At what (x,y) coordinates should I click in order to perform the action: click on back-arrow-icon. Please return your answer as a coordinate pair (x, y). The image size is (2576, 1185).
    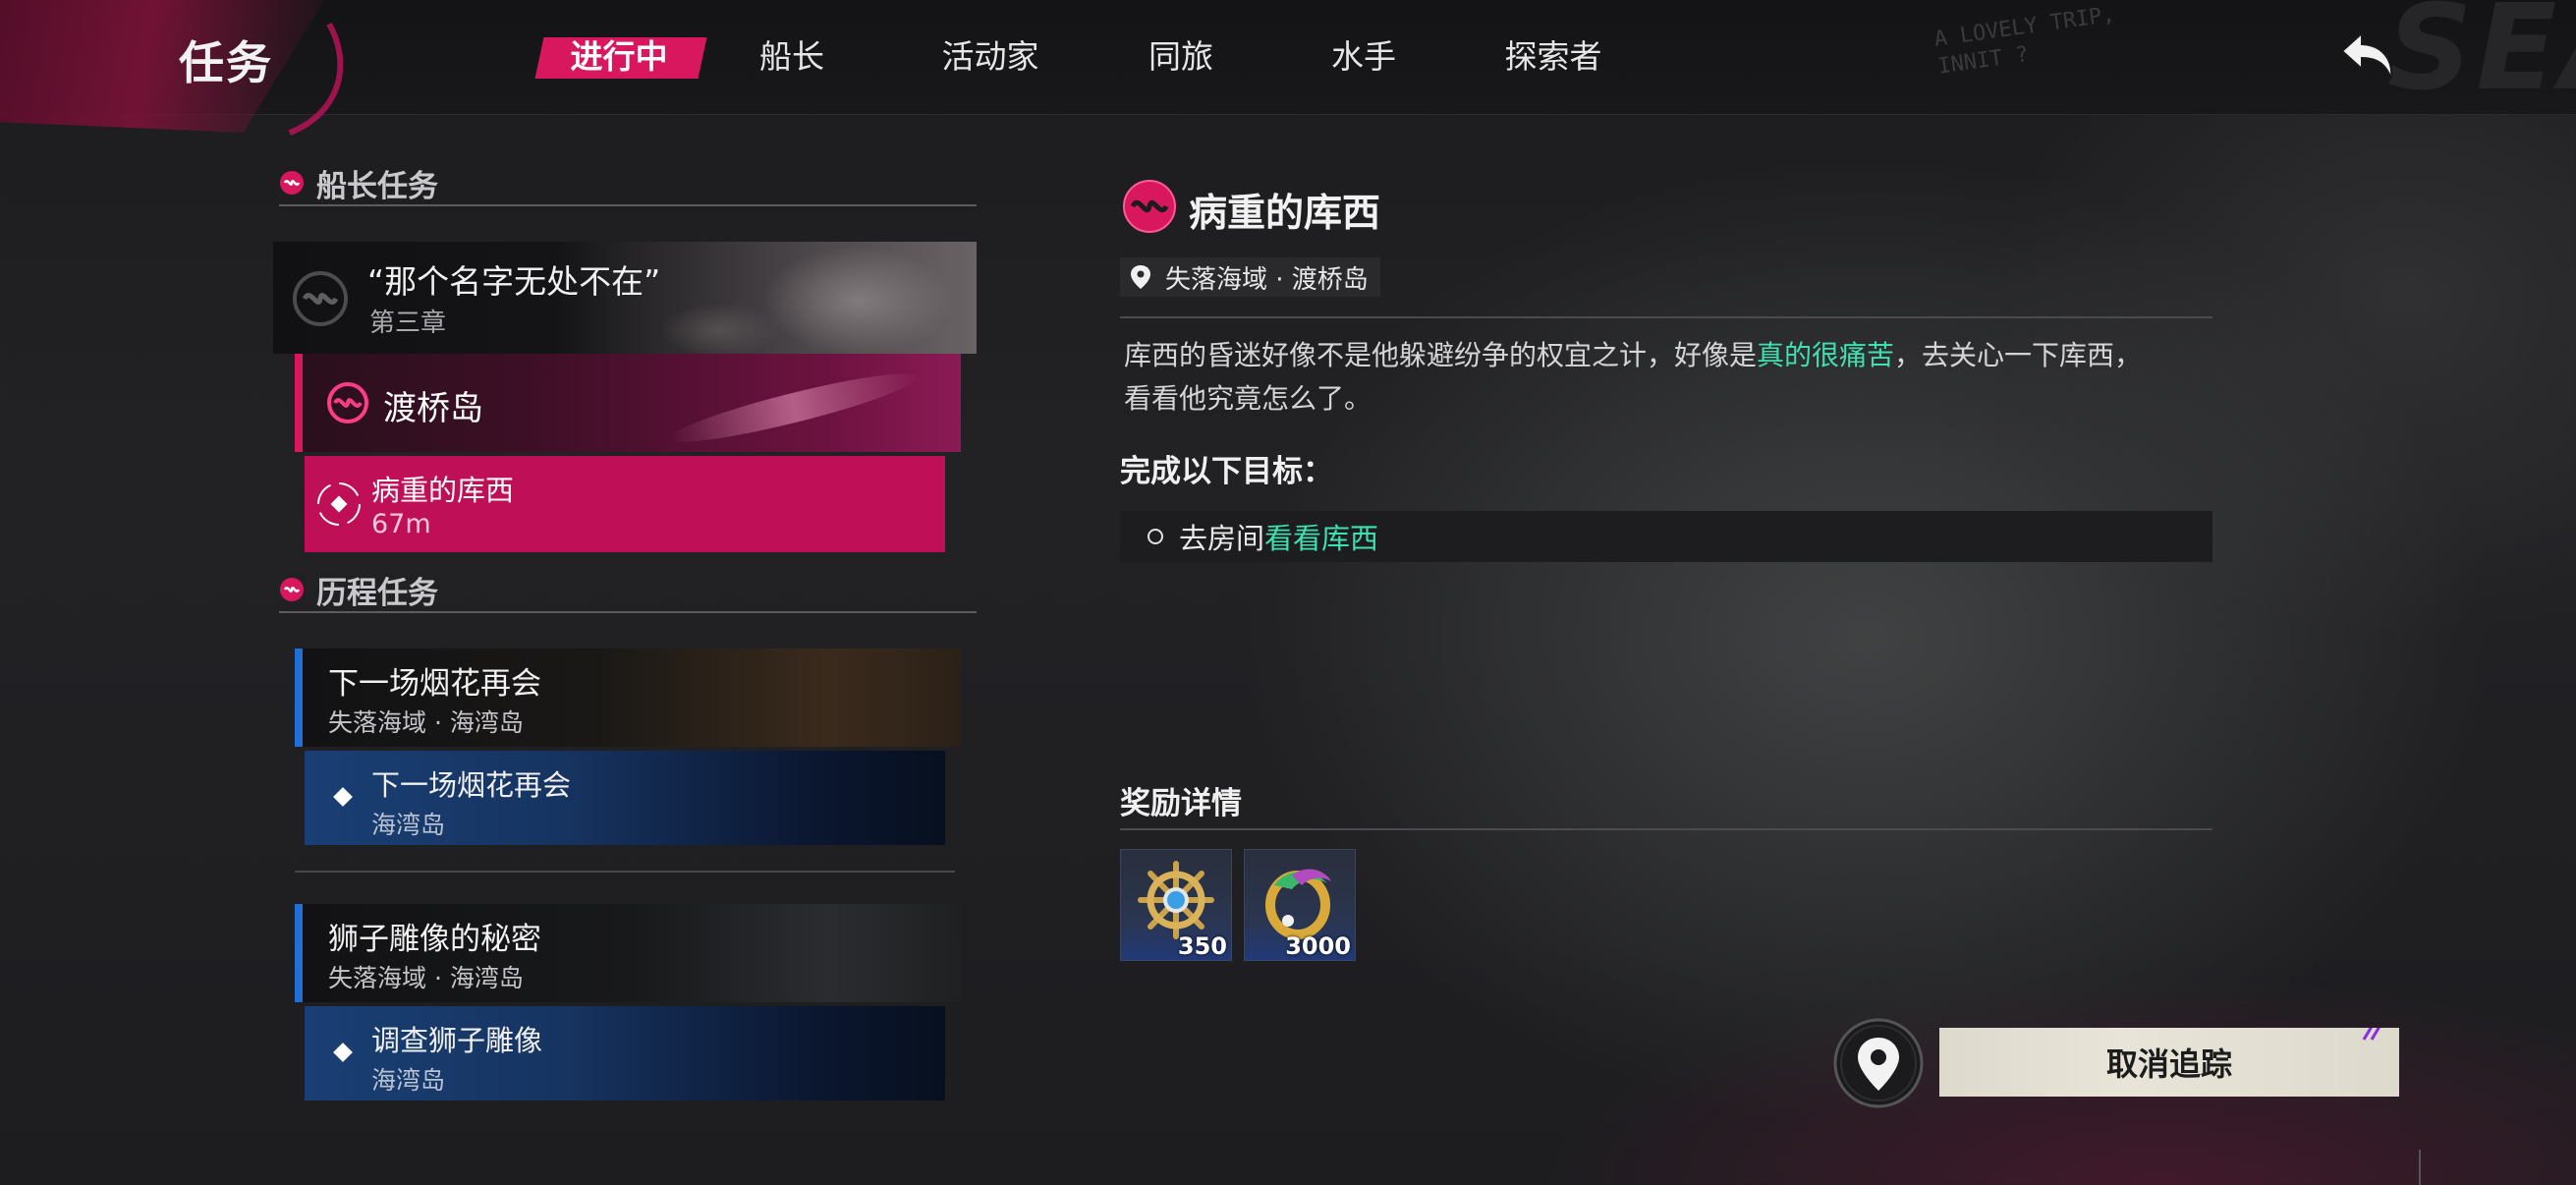
    Looking at the image, I should click on (2368, 58).